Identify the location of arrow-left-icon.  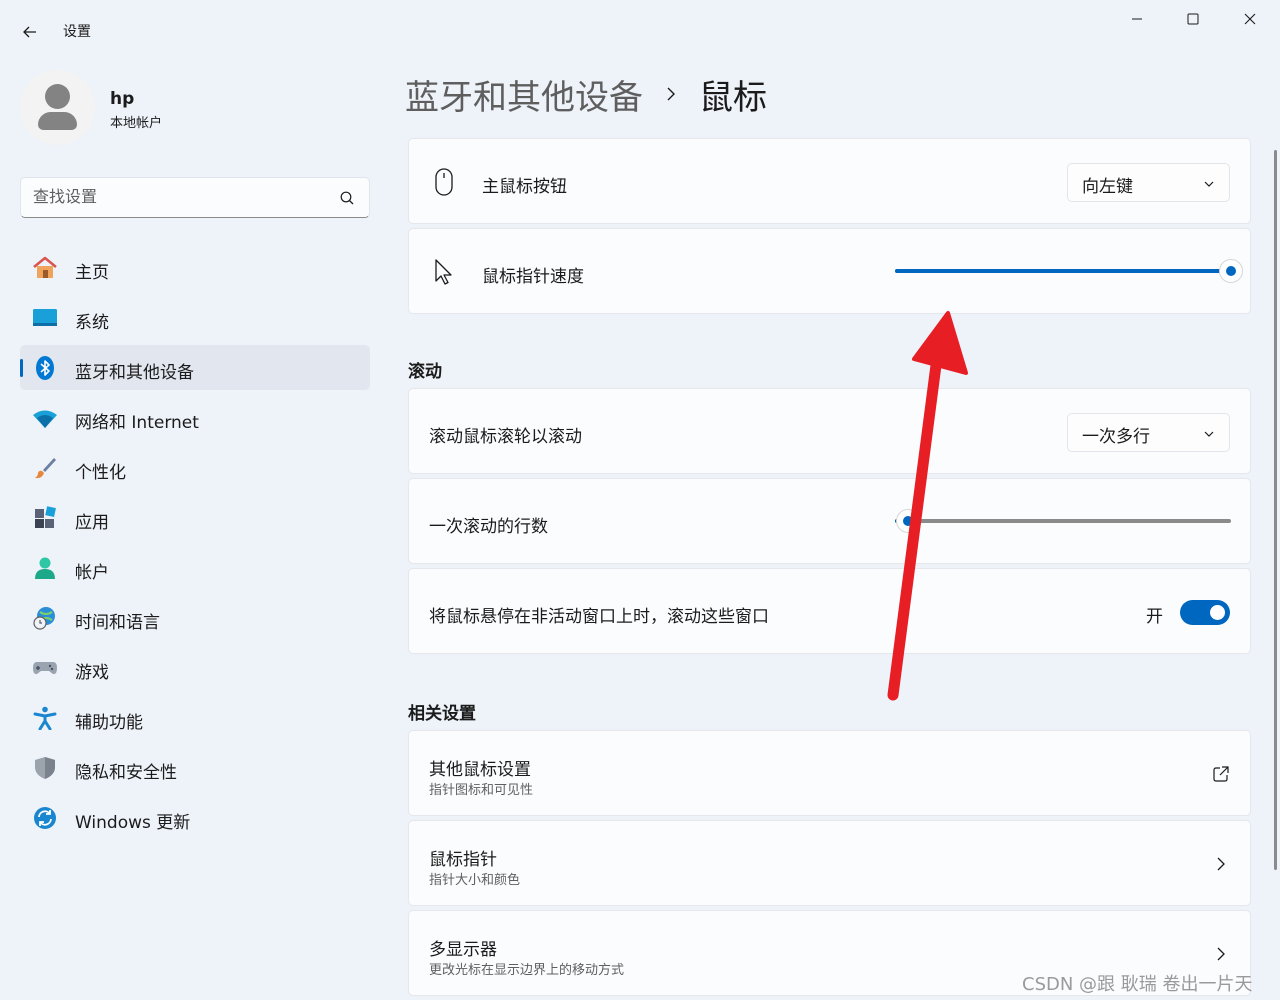
(29, 32).